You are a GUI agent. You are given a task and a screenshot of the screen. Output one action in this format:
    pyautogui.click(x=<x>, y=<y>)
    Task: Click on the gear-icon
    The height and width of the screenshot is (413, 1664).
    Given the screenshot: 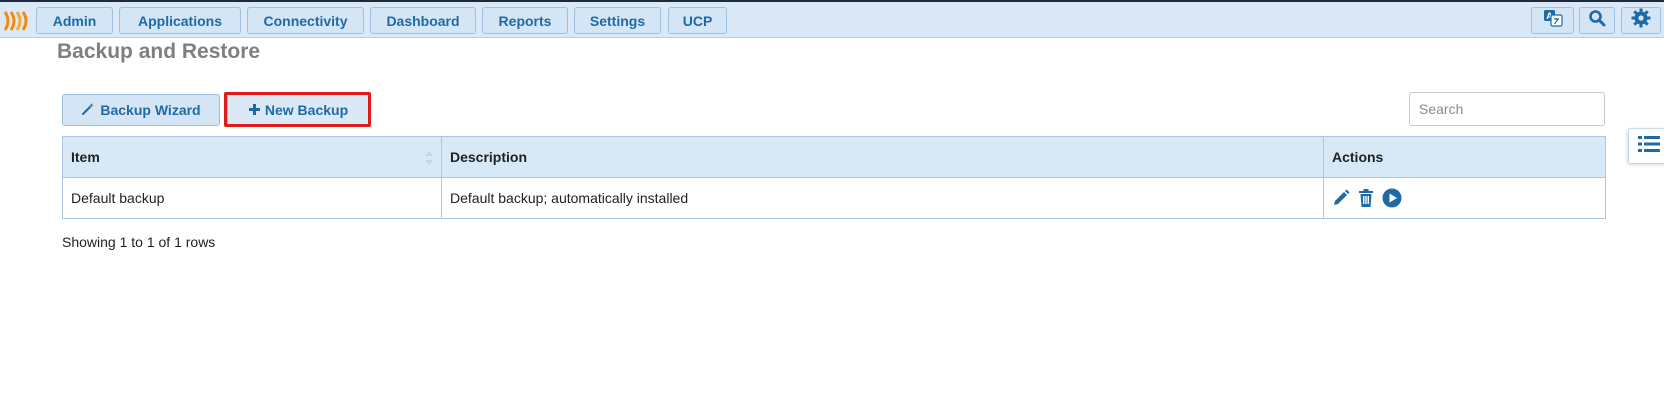 What is the action you would take?
    pyautogui.click(x=1641, y=20)
    